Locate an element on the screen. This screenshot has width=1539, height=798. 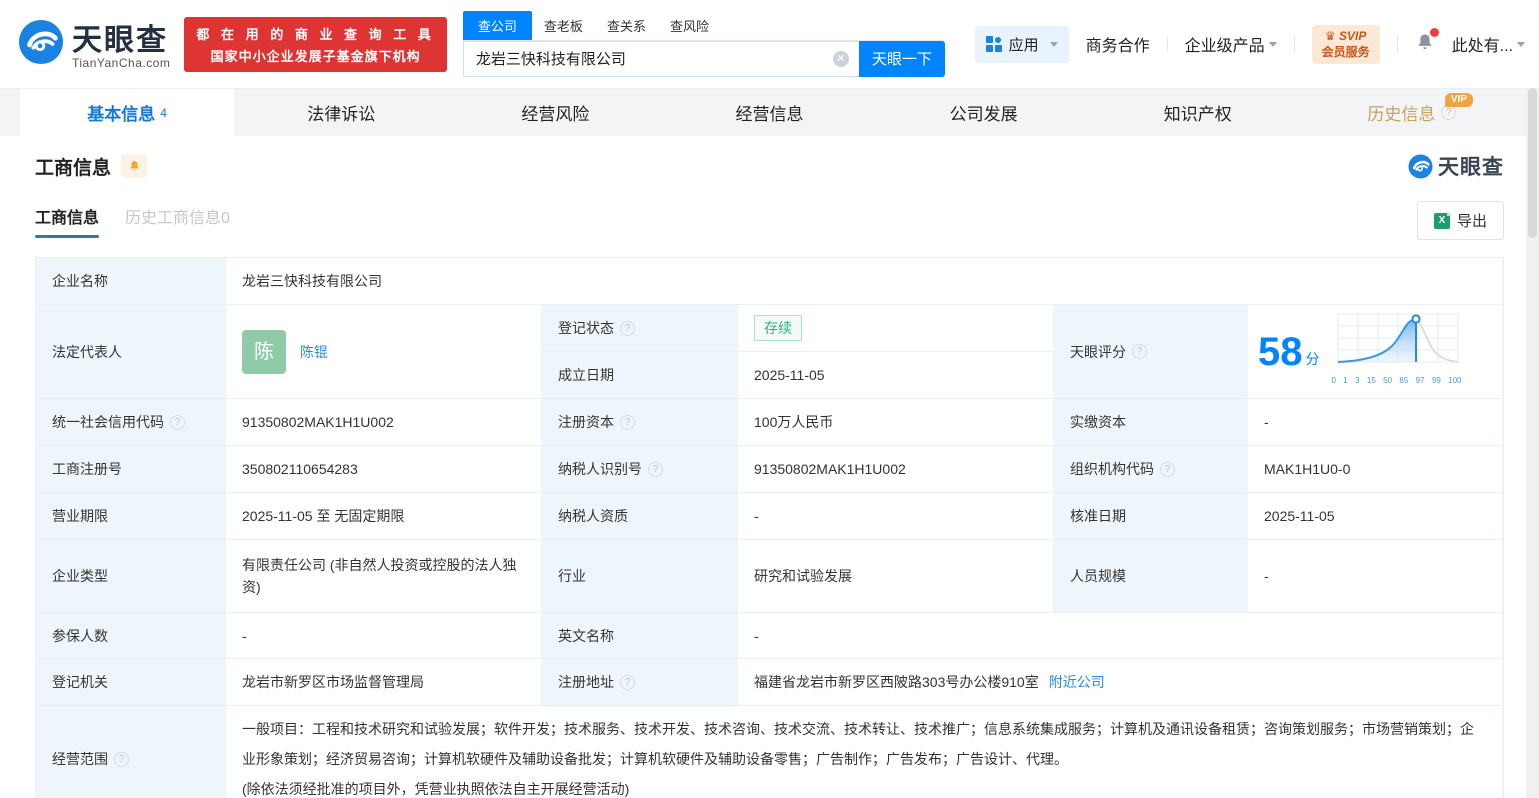
tab-label: 经营风险 is located at coordinates (555, 114).